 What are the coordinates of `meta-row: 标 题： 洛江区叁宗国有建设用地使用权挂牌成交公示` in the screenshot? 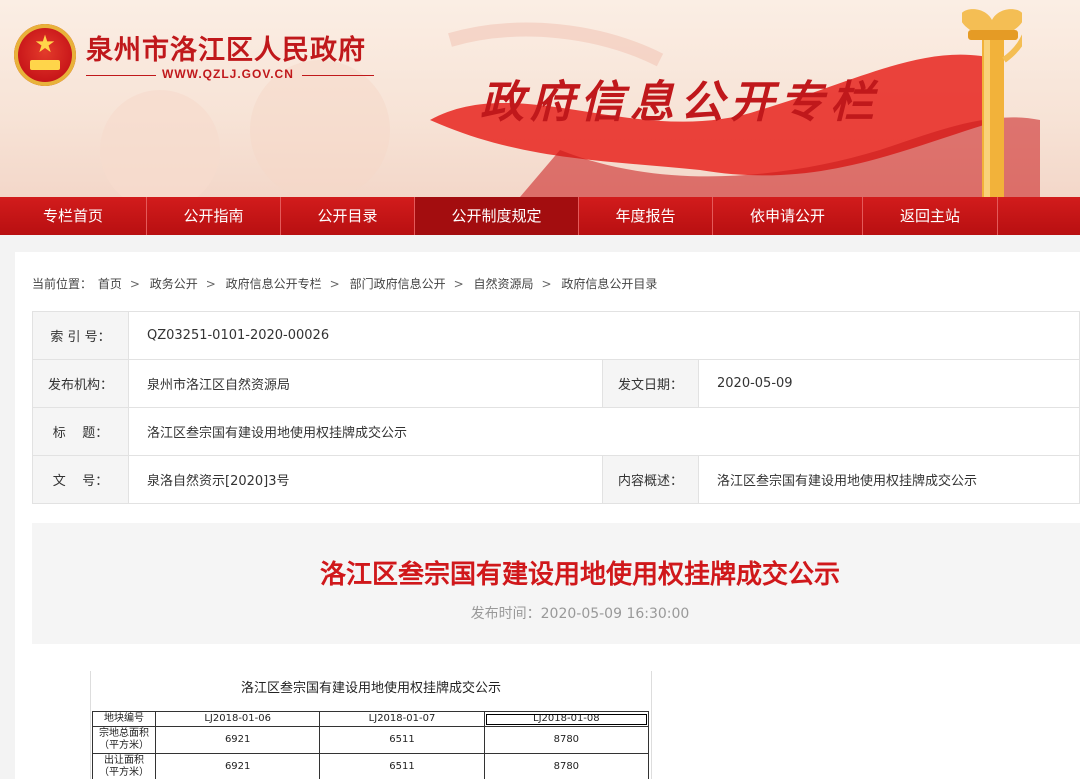 It's located at (556, 431).